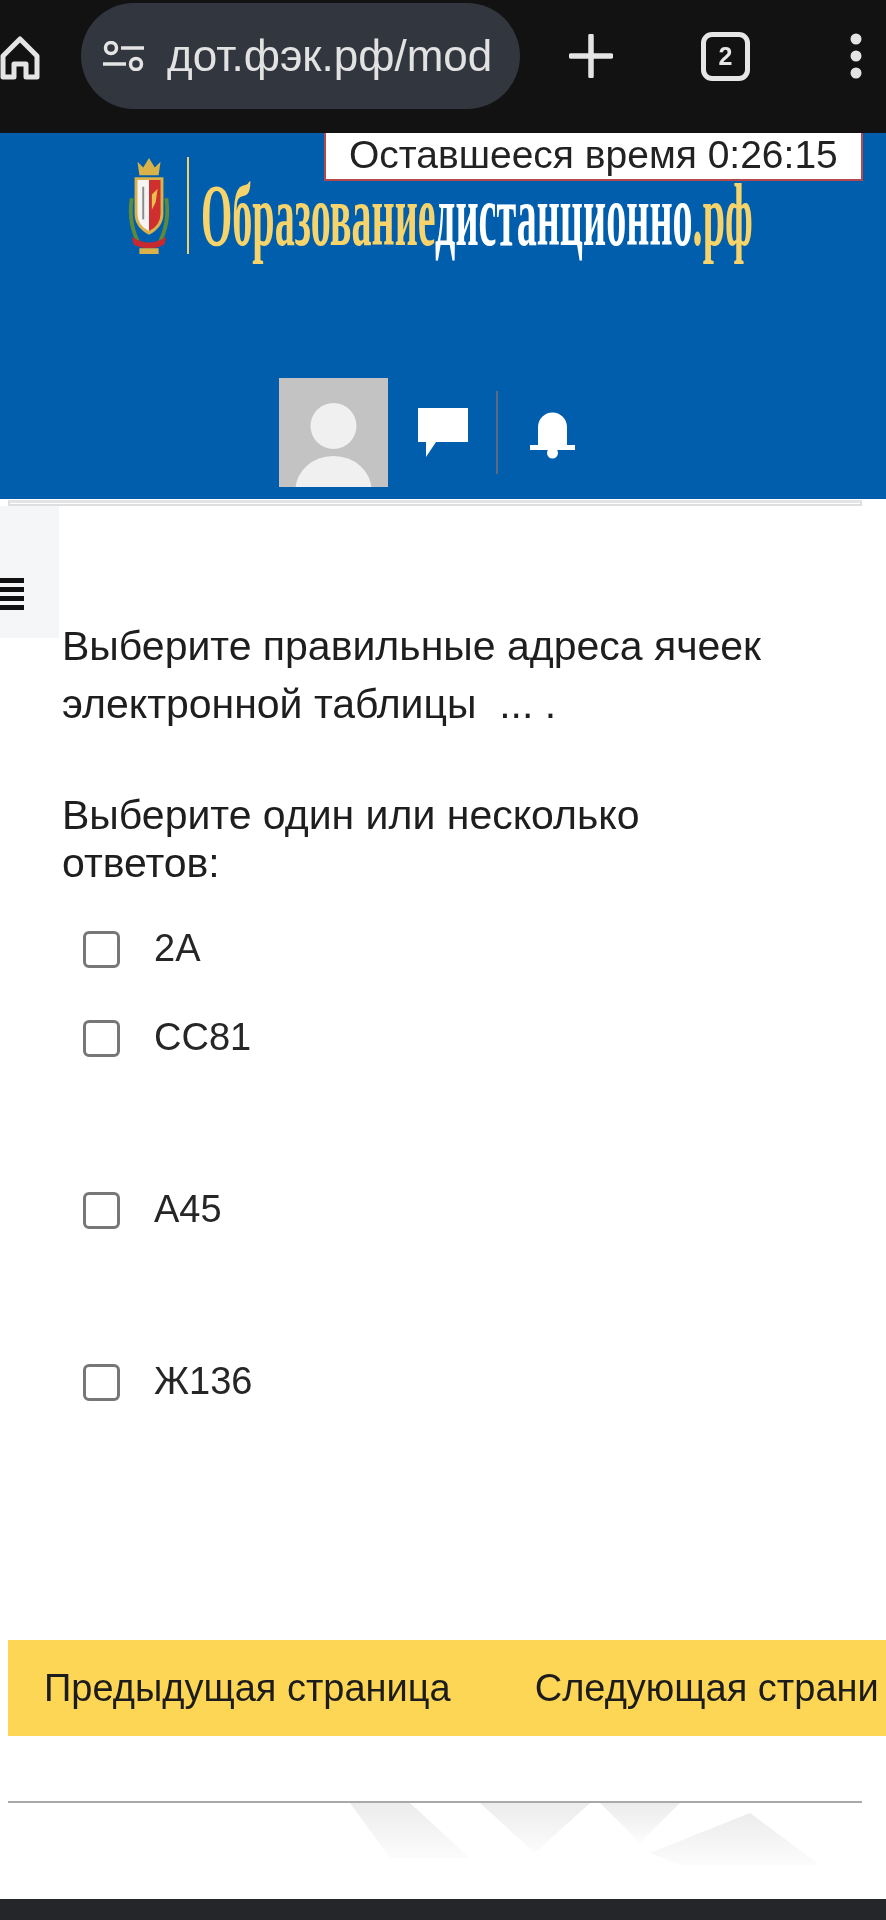  I want to click on address-bar: дот.фэк.рф/mod, so click(300, 56).